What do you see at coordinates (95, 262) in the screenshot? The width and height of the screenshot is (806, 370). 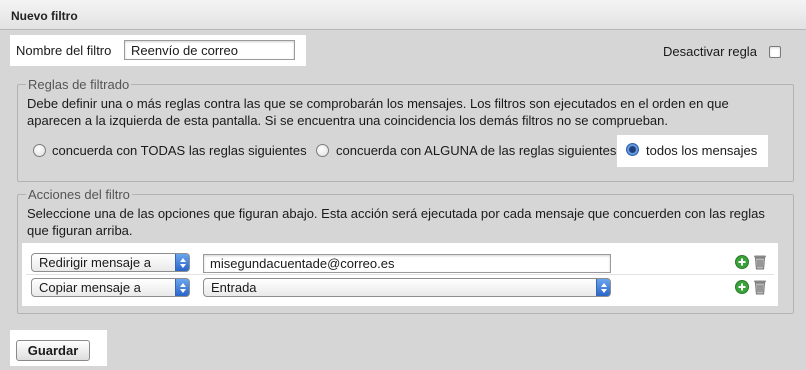 I see `action-select-1-value: Redirigir mensaje a` at bounding box center [95, 262].